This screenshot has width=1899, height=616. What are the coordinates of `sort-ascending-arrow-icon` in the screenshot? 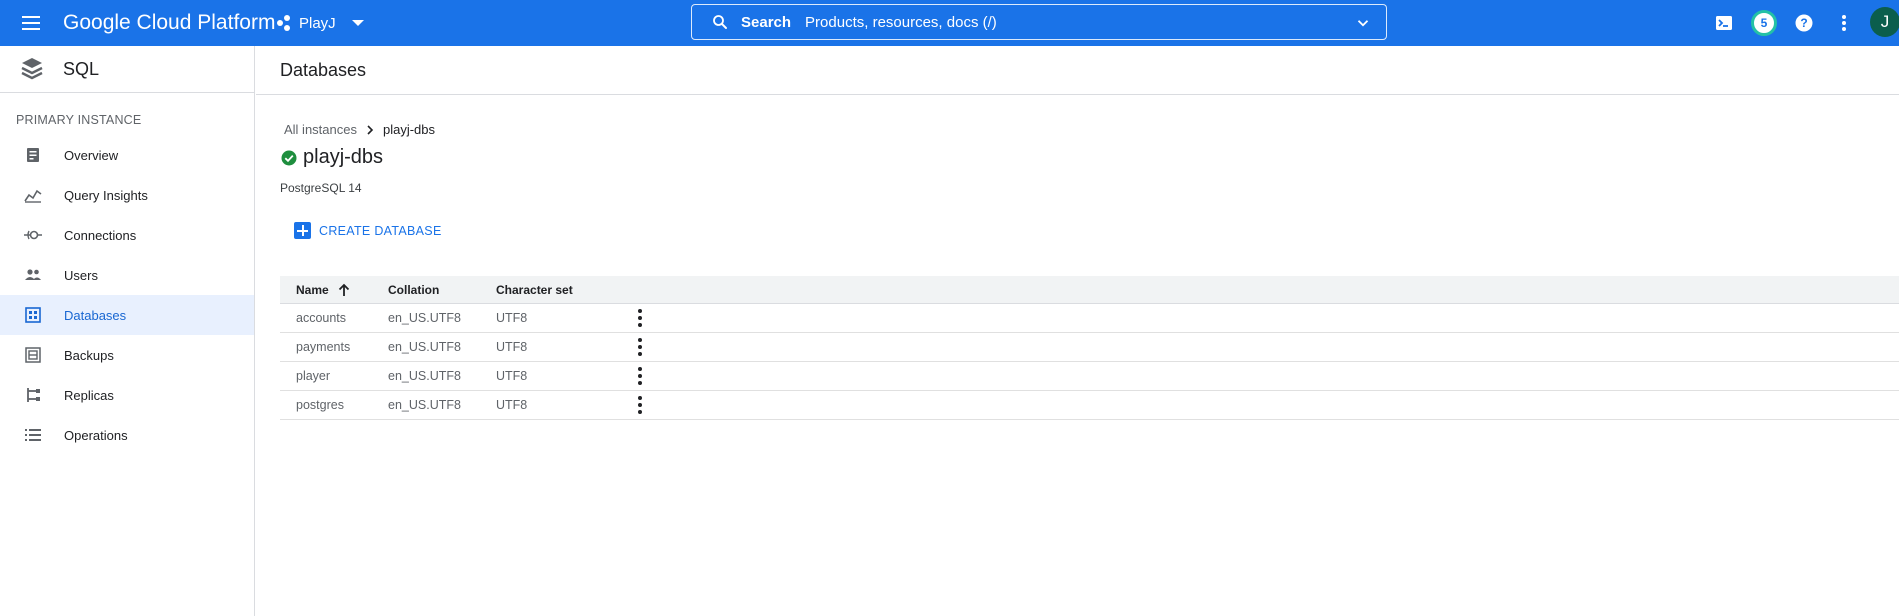 It's located at (343, 289).